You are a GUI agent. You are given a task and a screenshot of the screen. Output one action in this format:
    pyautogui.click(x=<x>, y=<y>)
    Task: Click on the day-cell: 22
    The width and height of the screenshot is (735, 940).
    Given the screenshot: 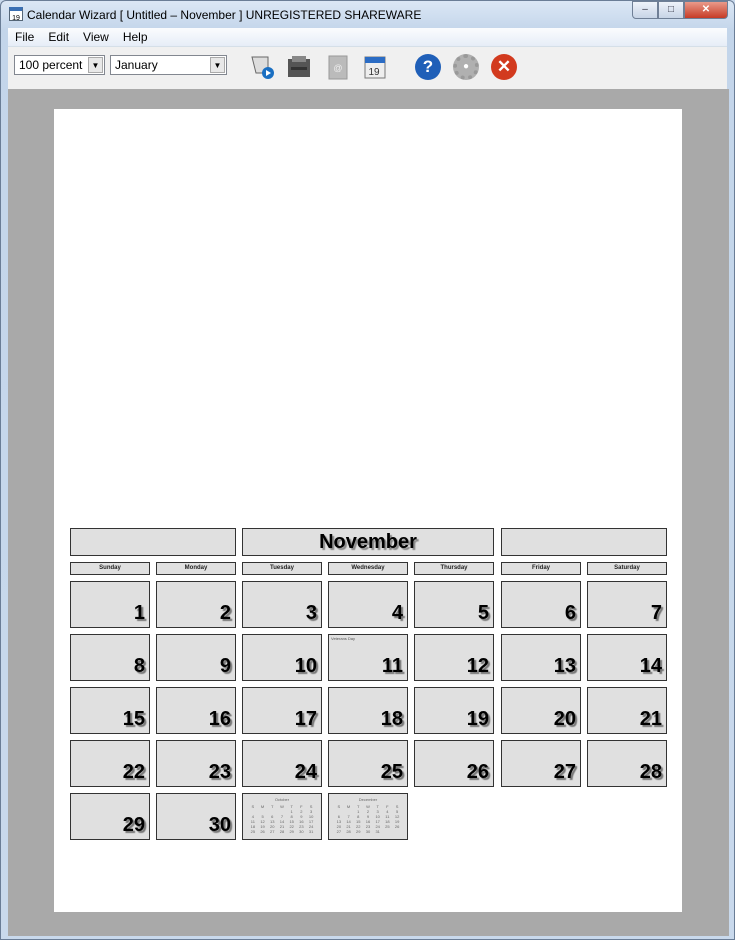 What is the action you would take?
    pyautogui.click(x=110, y=763)
    